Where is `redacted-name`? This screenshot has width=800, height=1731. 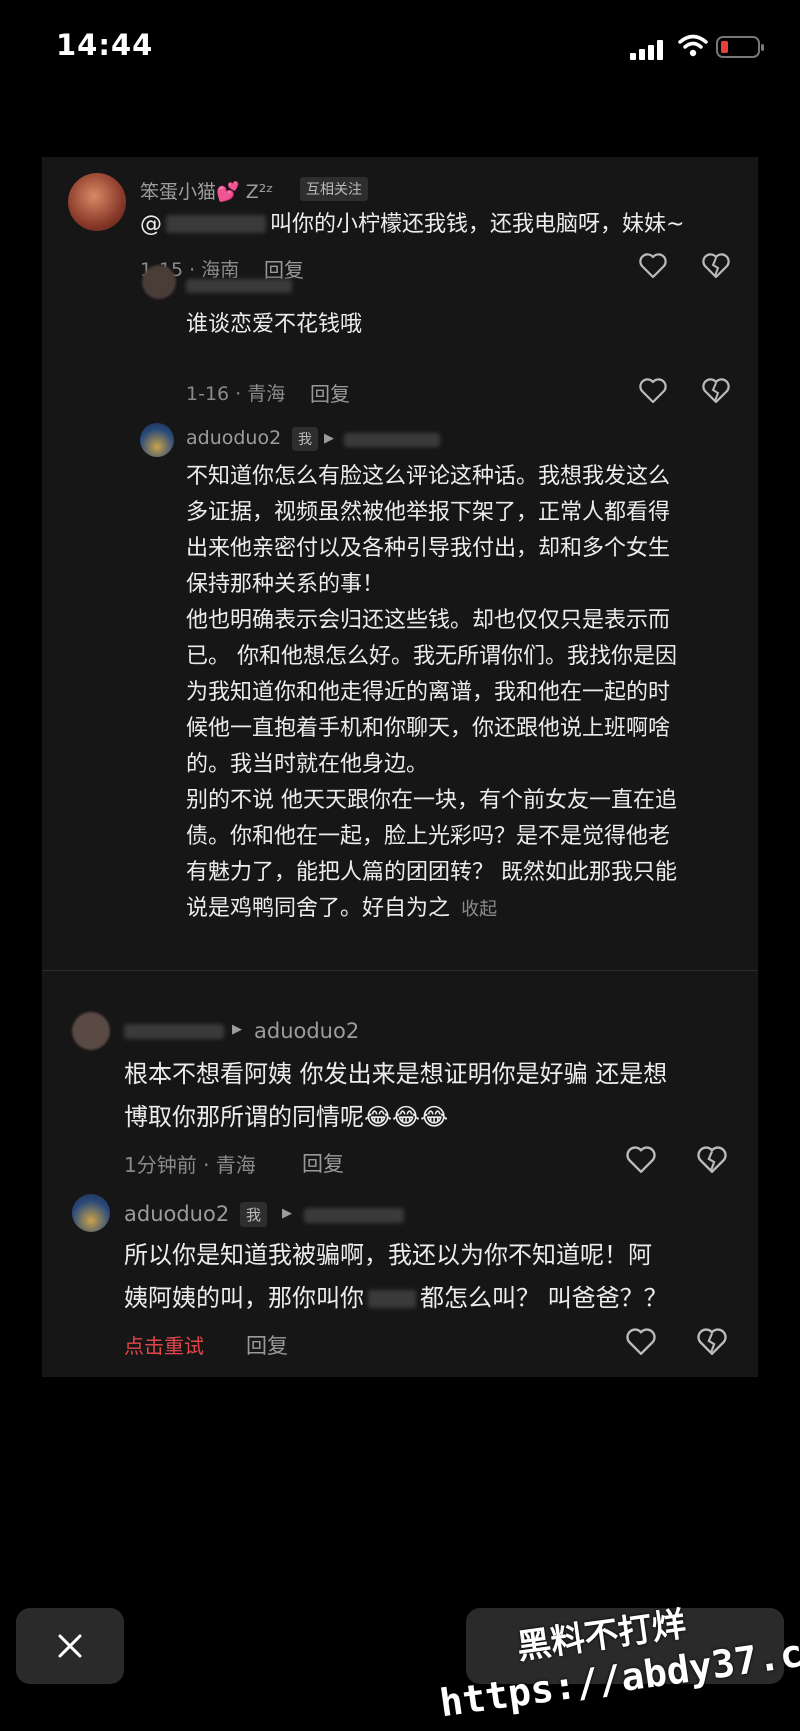 redacted-name is located at coordinates (392, 1299).